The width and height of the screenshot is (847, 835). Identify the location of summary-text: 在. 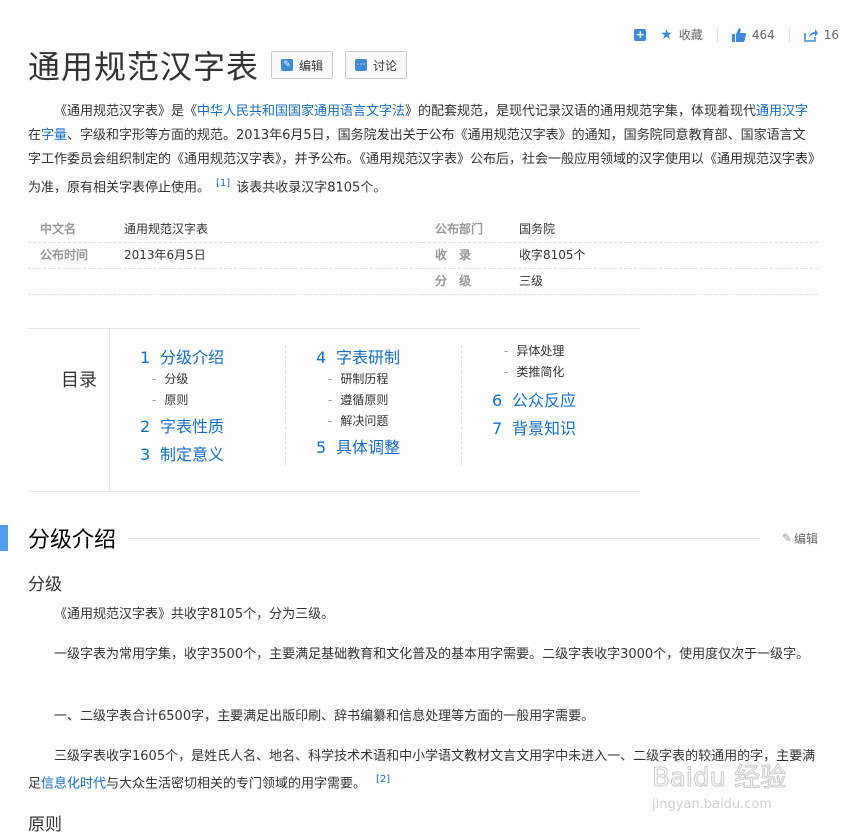
(35, 135).